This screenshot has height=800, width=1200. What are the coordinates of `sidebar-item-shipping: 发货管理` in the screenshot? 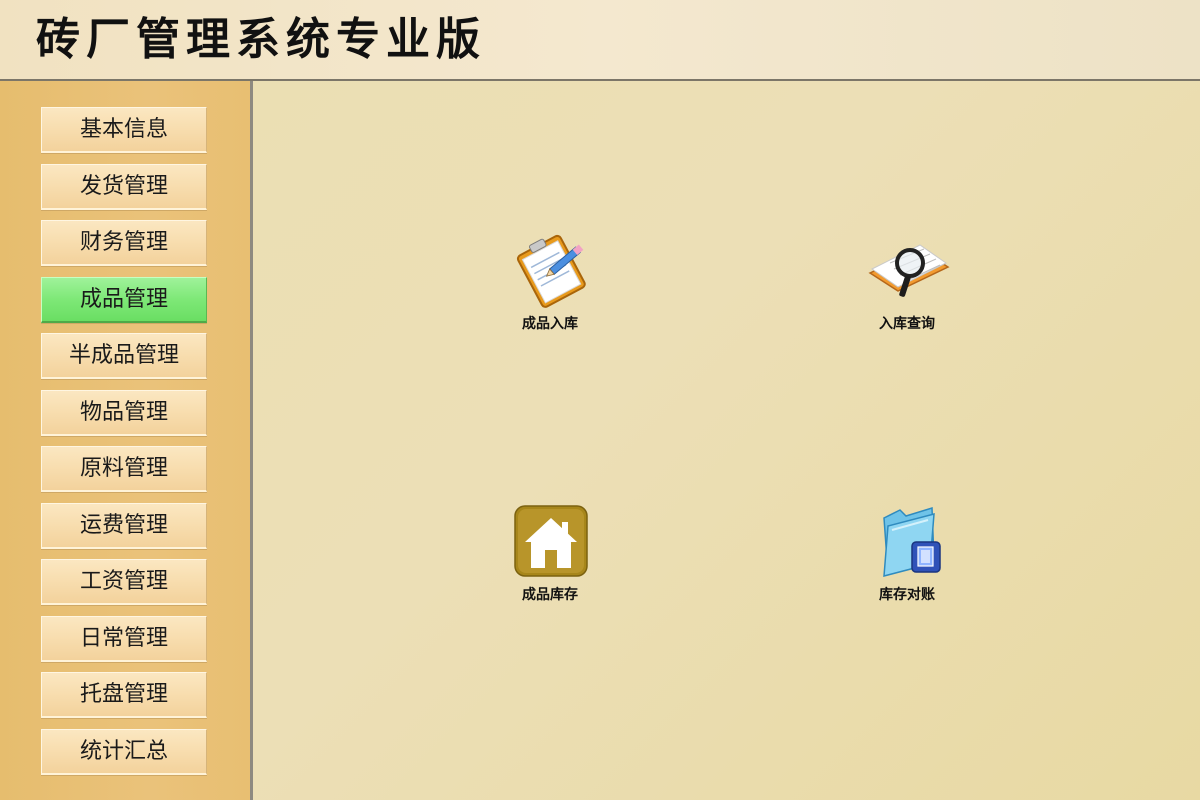 It's located at (124, 187).